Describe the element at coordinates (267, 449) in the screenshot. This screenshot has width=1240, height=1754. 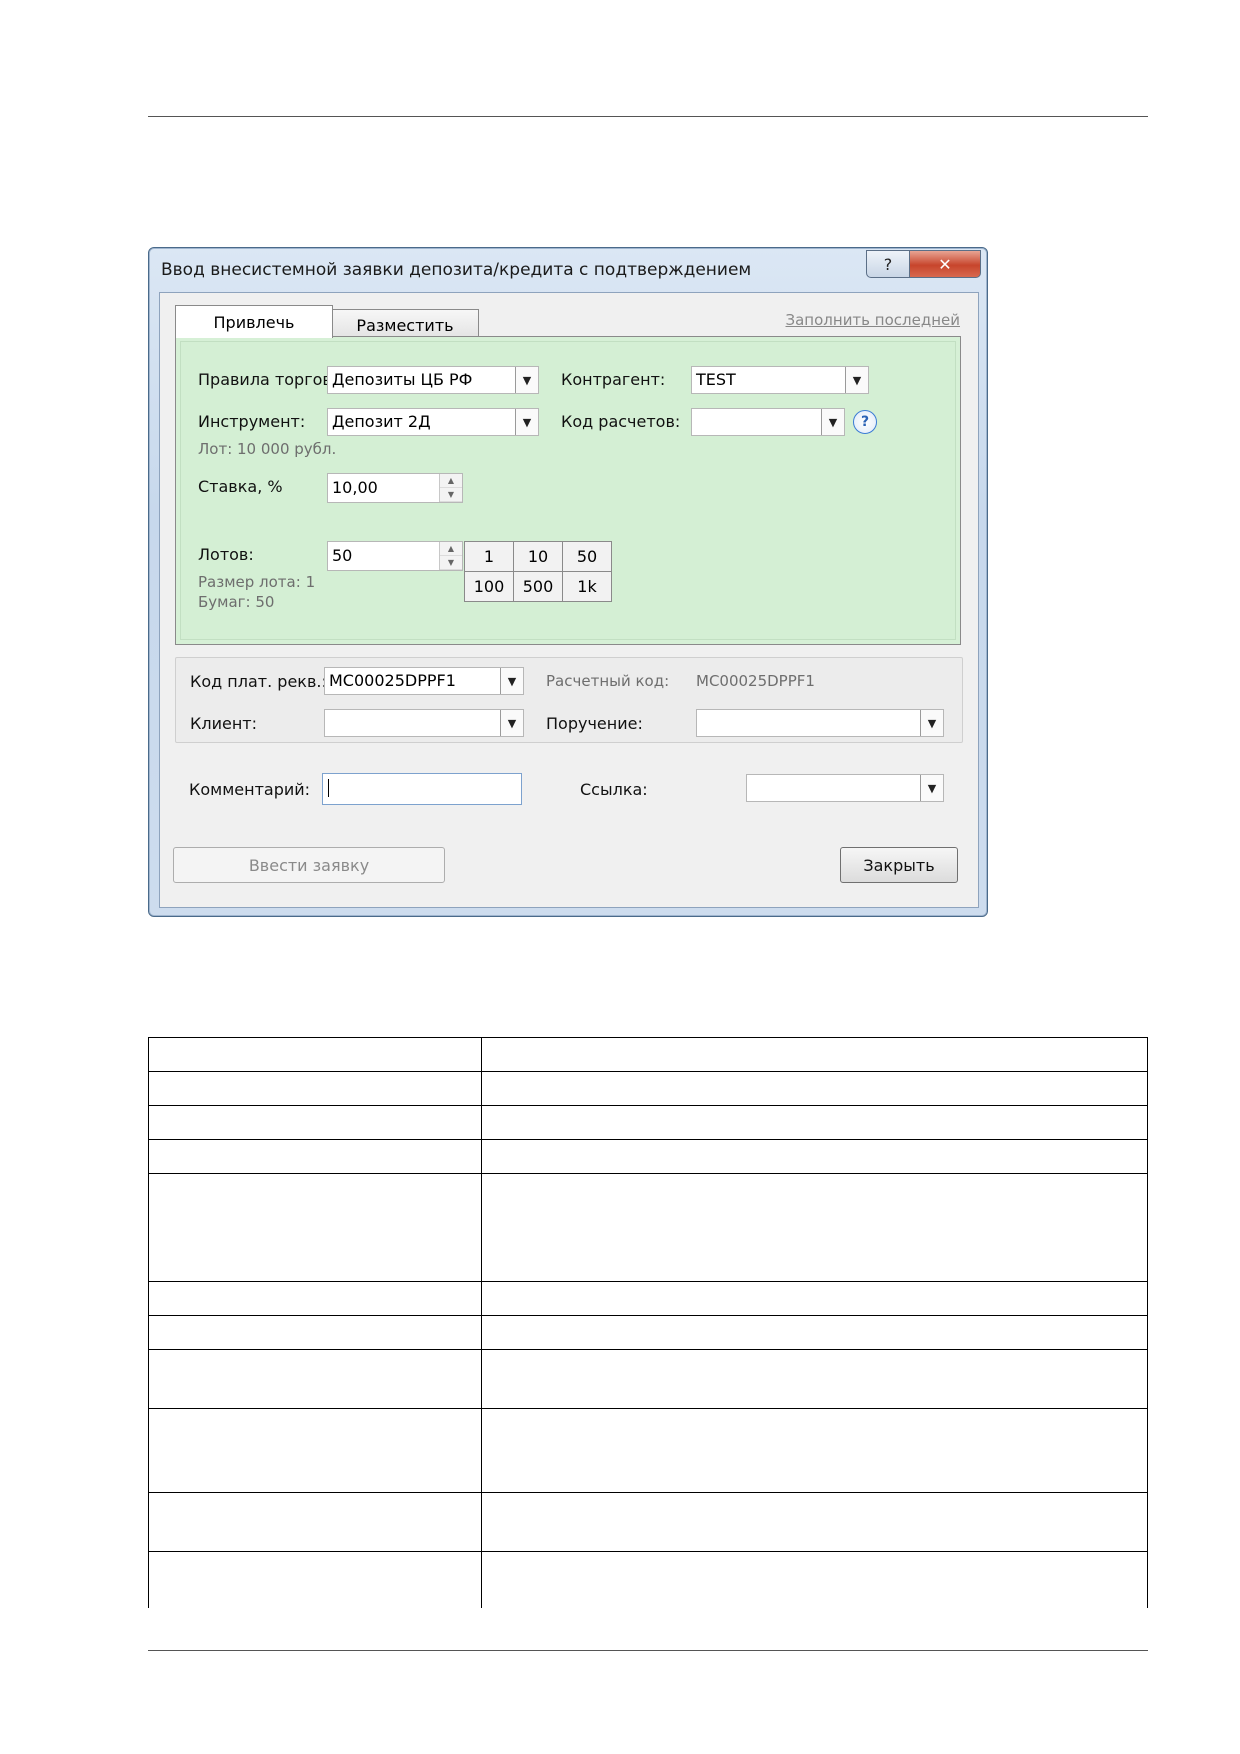
I see `lot-info: Лот: 10 000 рубл.` at that location.